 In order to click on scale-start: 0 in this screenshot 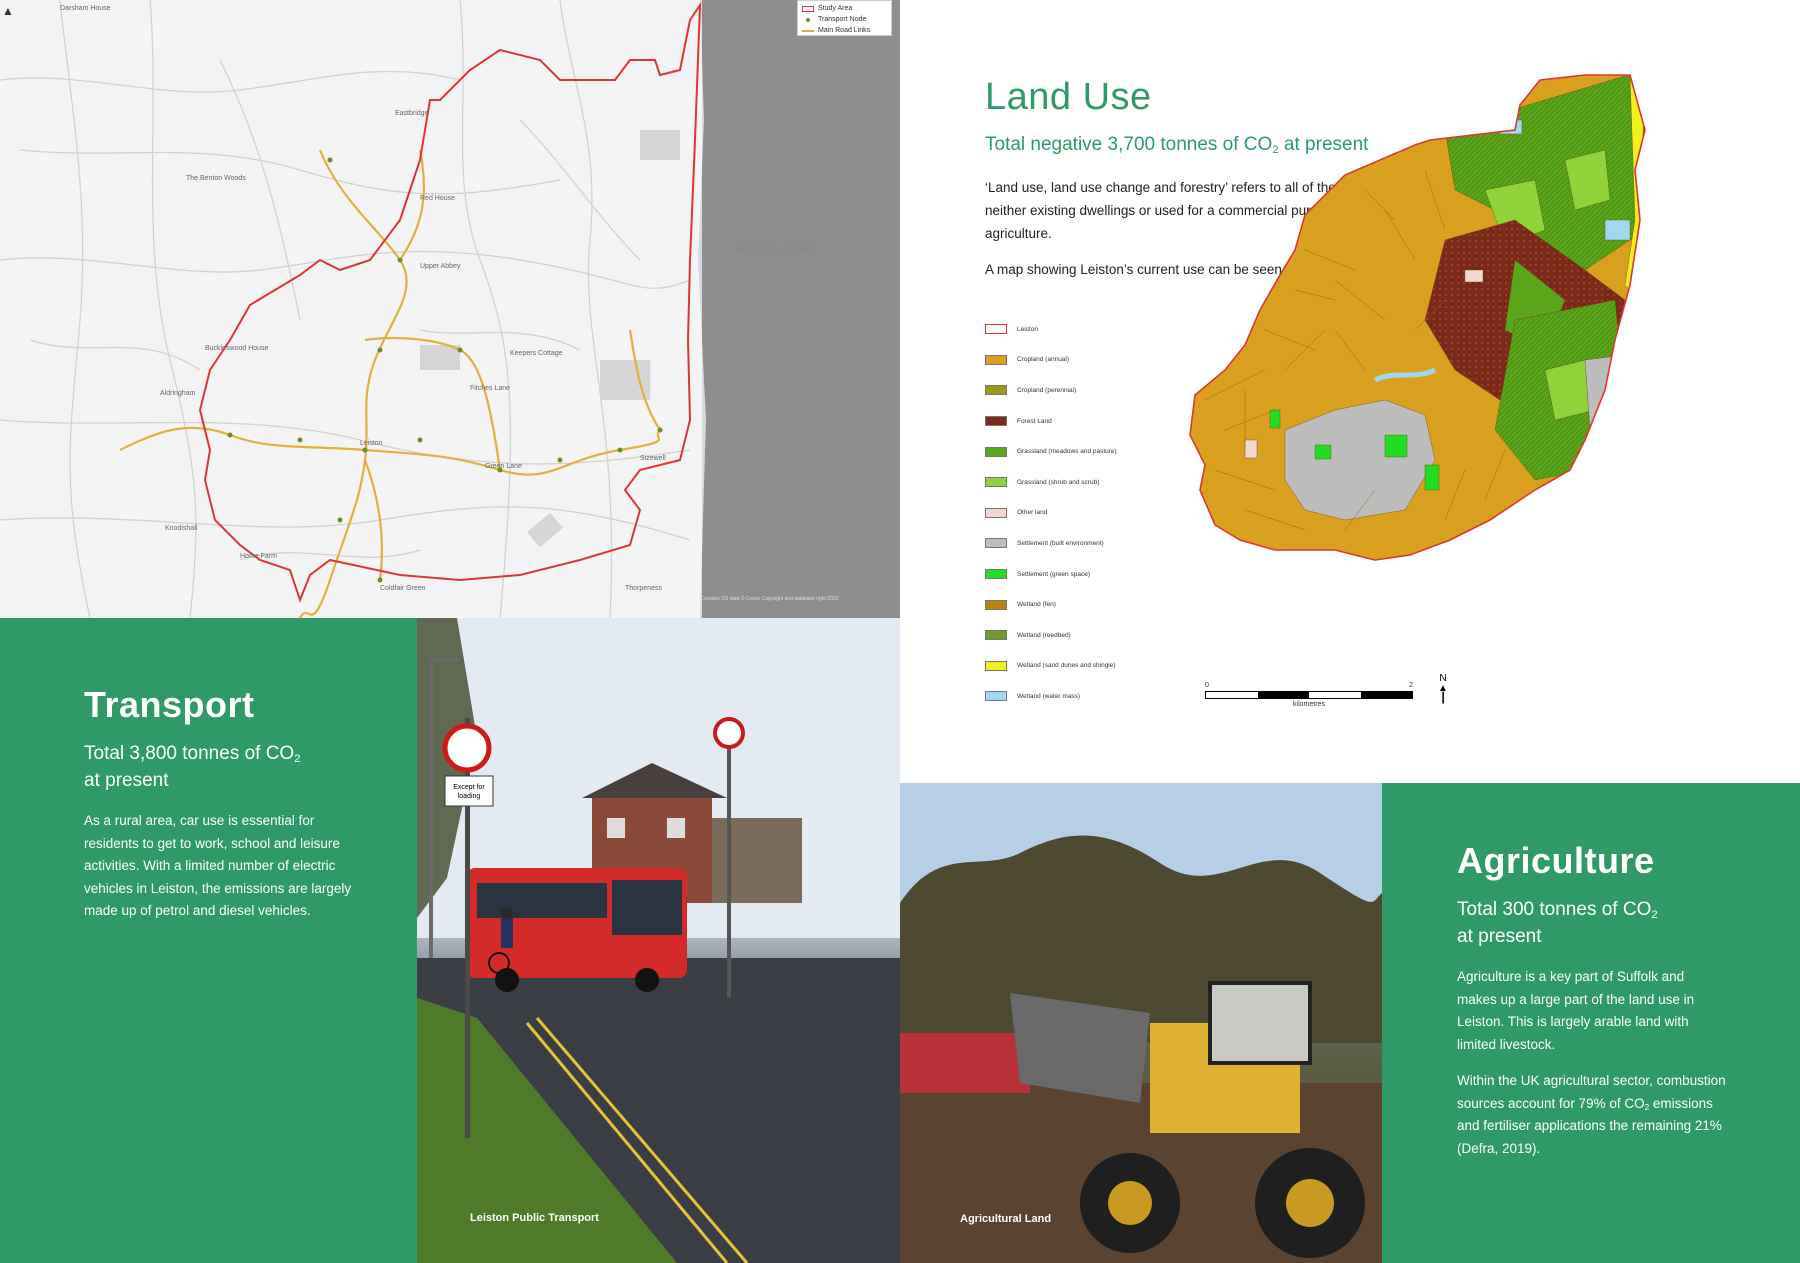, I will do `click(1207, 685)`.